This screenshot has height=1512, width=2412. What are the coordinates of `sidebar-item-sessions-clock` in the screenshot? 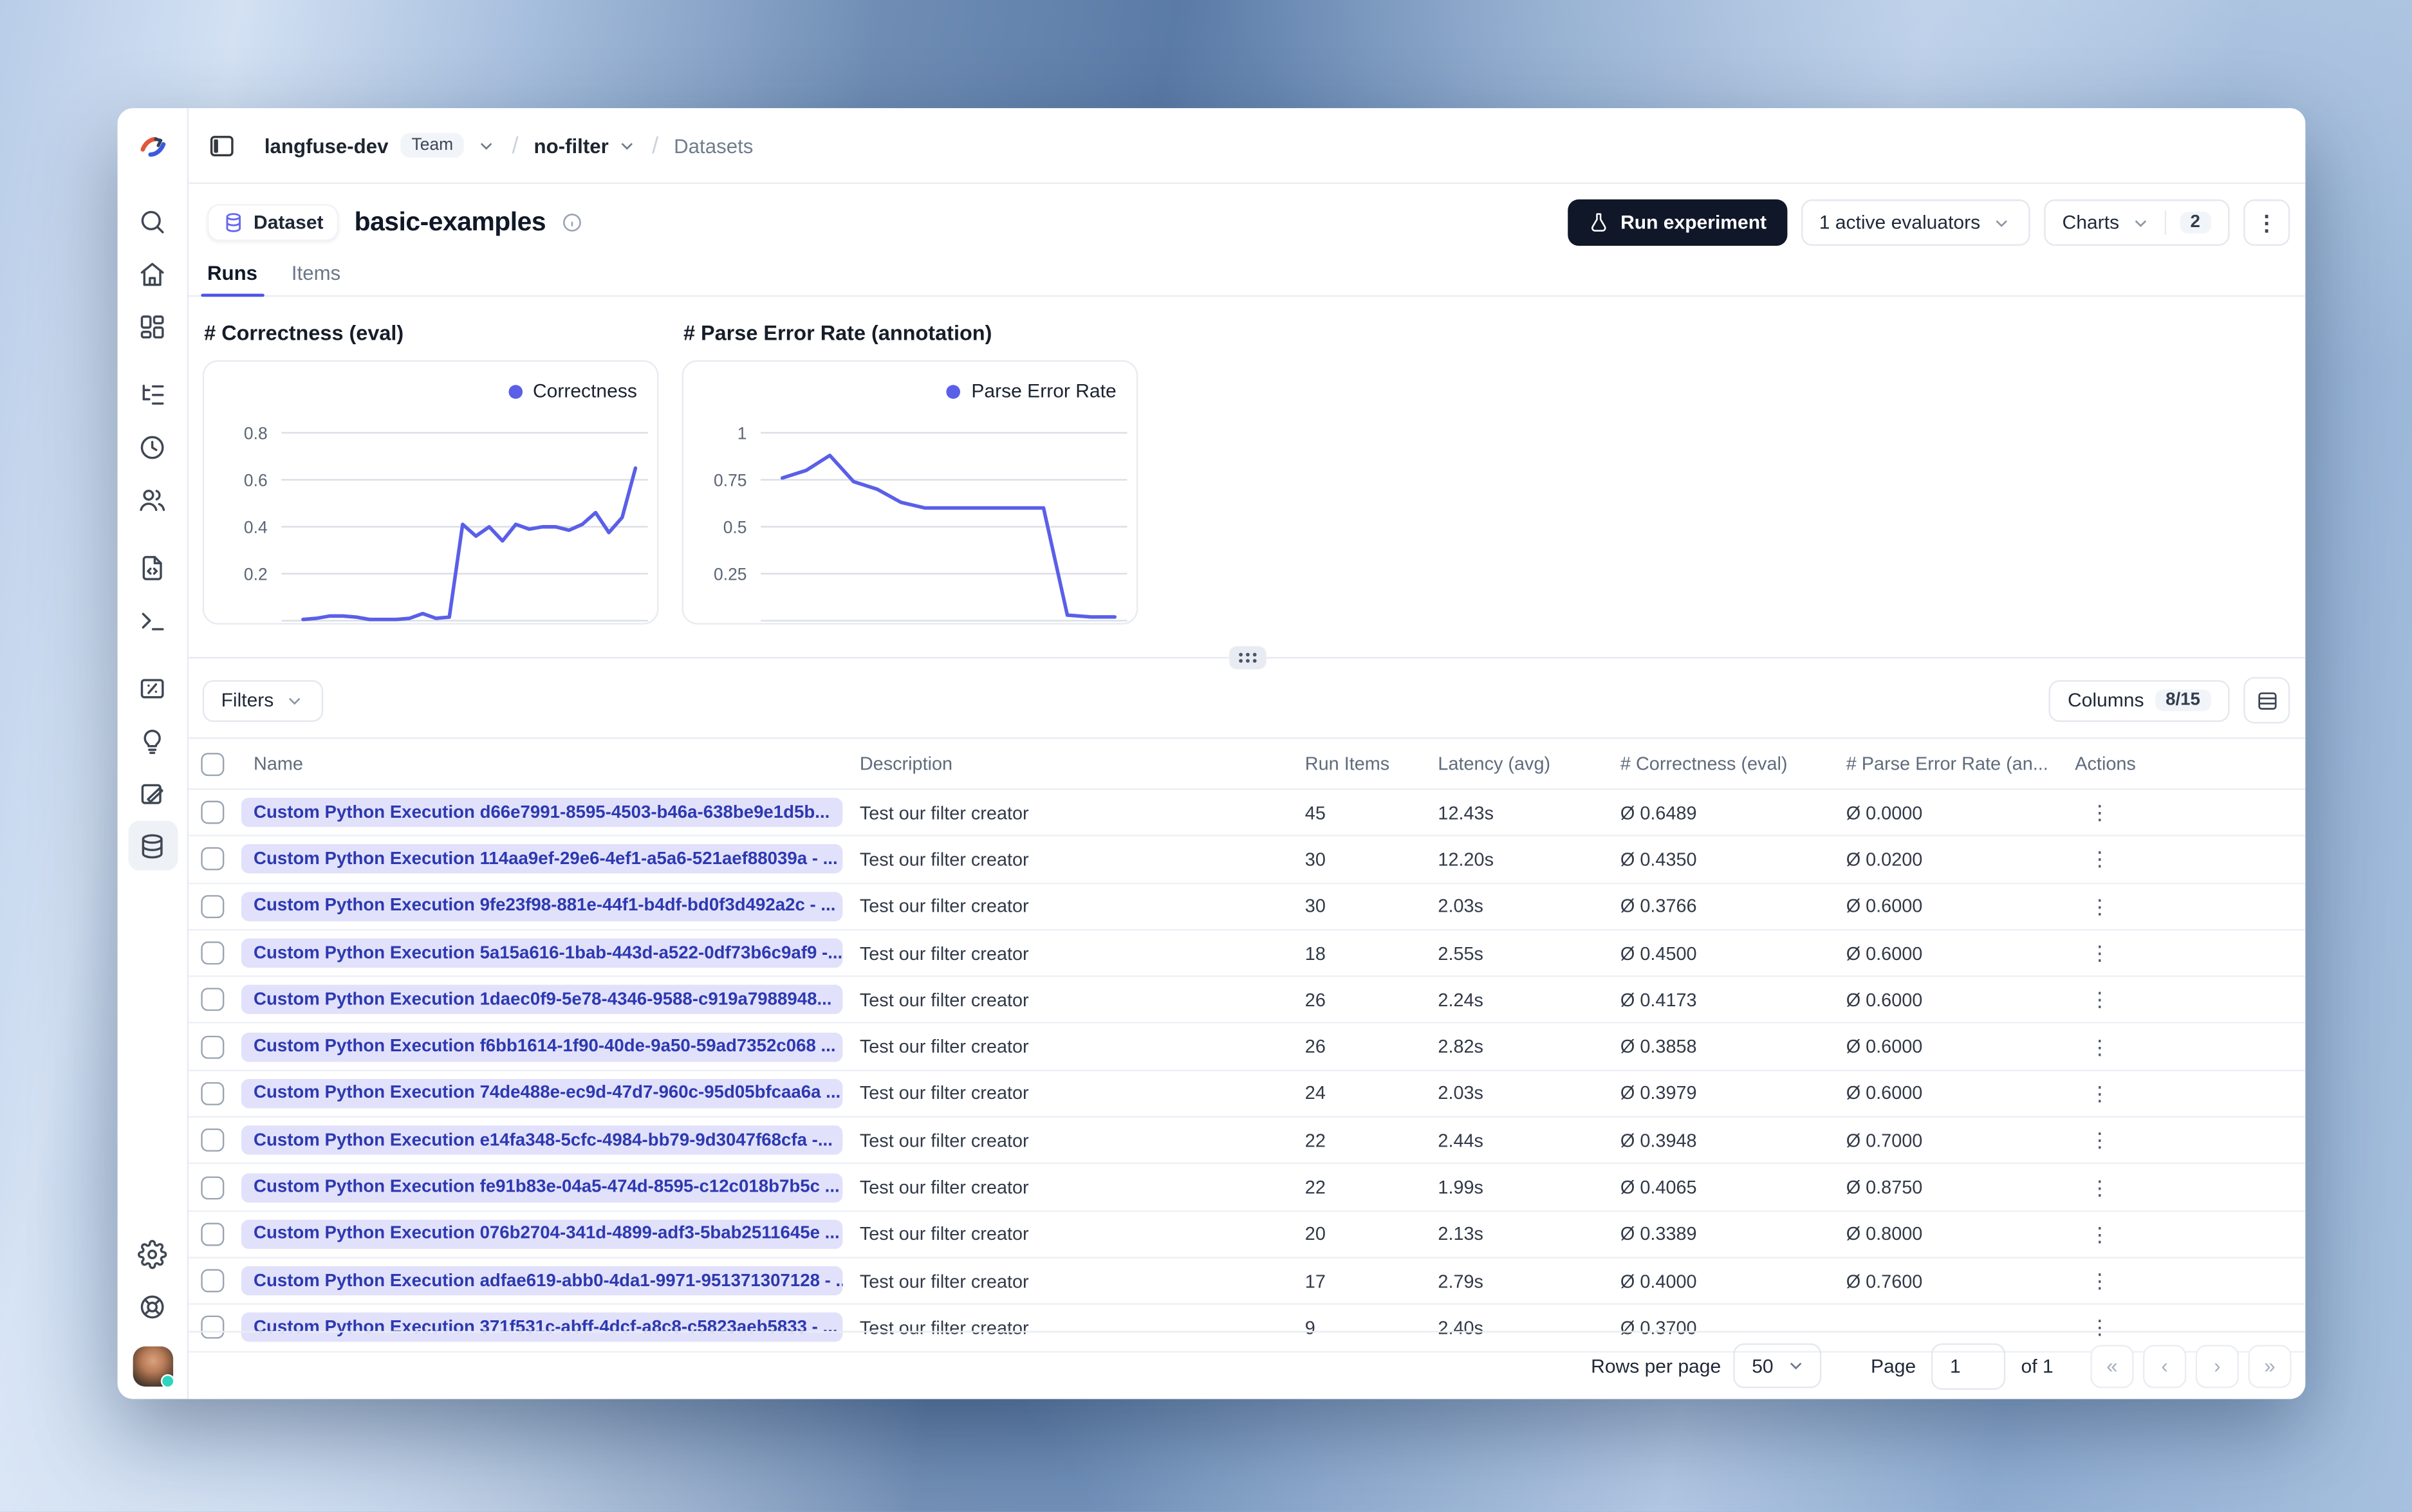 It's located at (152, 447).